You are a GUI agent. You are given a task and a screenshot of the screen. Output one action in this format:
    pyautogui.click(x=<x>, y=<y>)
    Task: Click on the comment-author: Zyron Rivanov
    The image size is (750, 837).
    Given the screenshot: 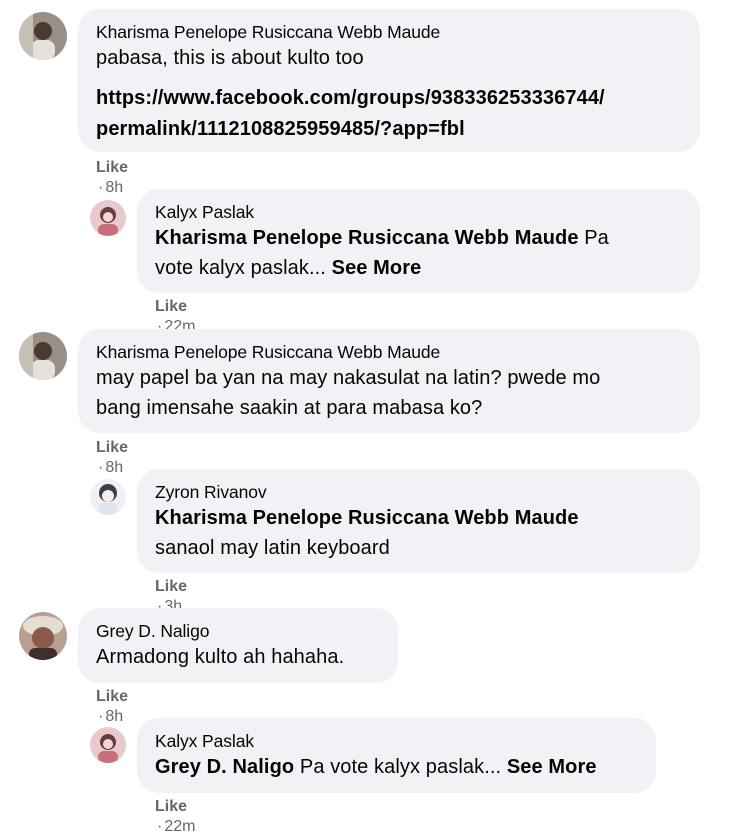 What is the action you would take?
    pyautogui.click(x=418, y=492)
    